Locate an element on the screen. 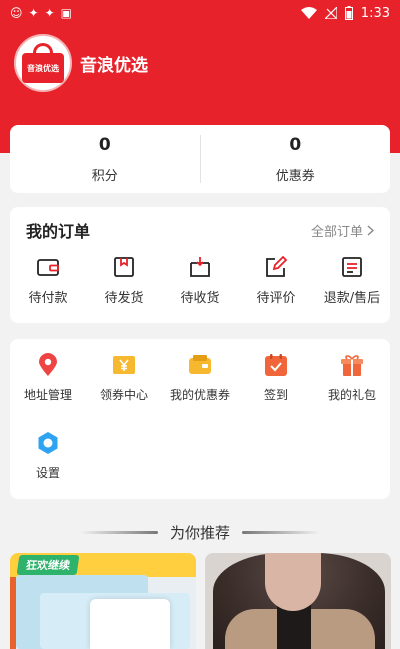 This screenshot has width=400, height=649. shop-logo: 音浪优选 is located at coordinates (43, 63).